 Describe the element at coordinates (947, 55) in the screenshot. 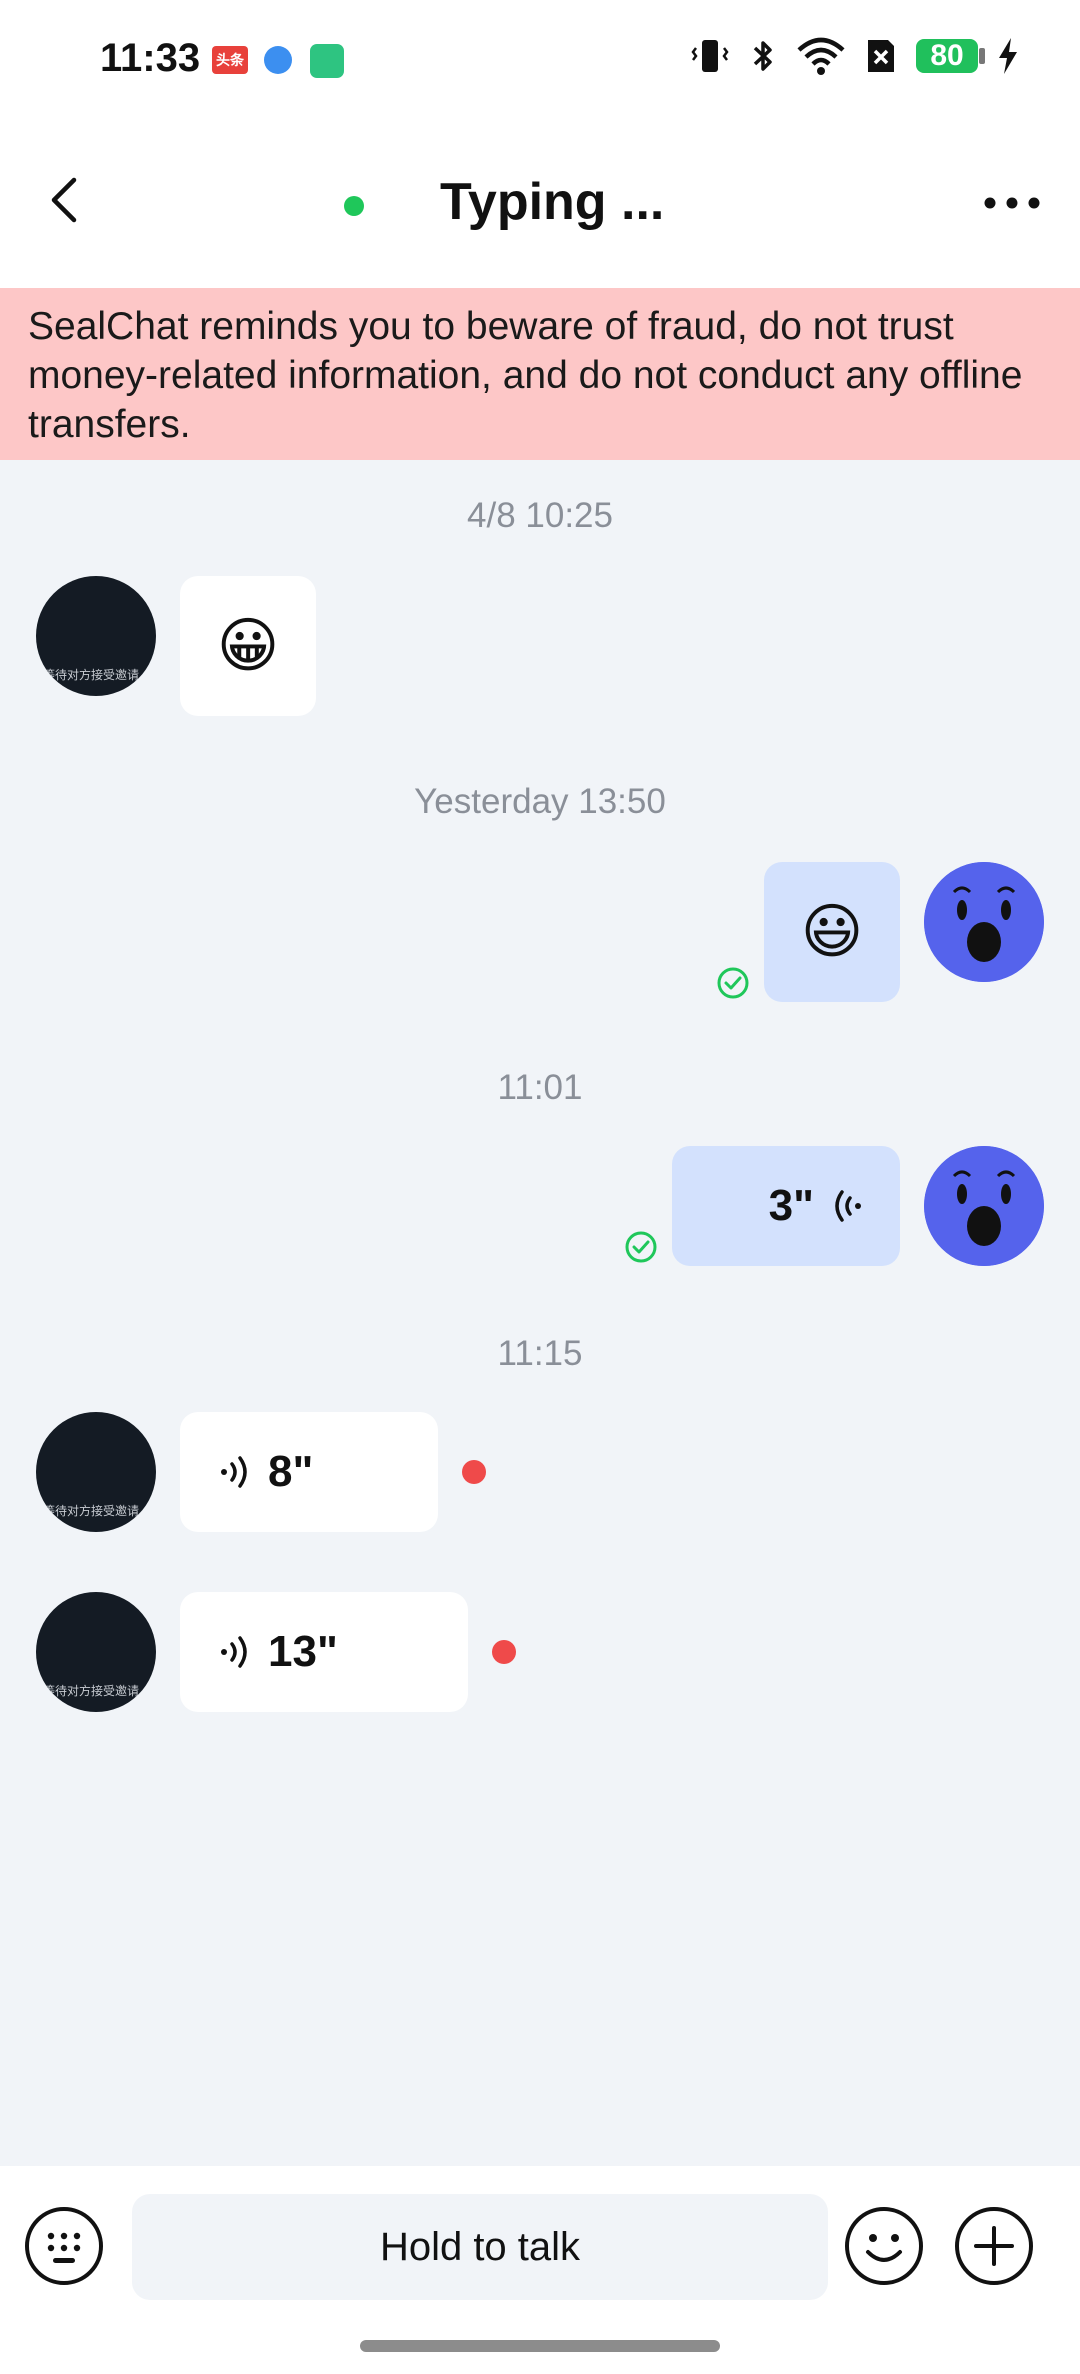

I see `battery-level: 80` at that location.